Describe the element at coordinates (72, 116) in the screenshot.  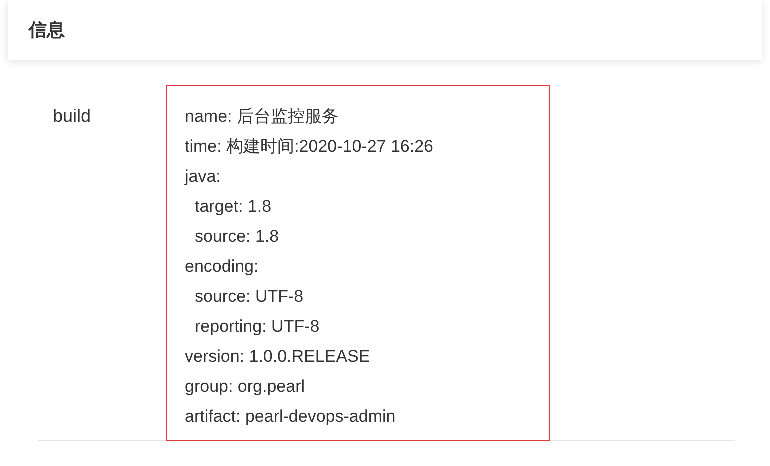
I see `row-label: build` at that location.